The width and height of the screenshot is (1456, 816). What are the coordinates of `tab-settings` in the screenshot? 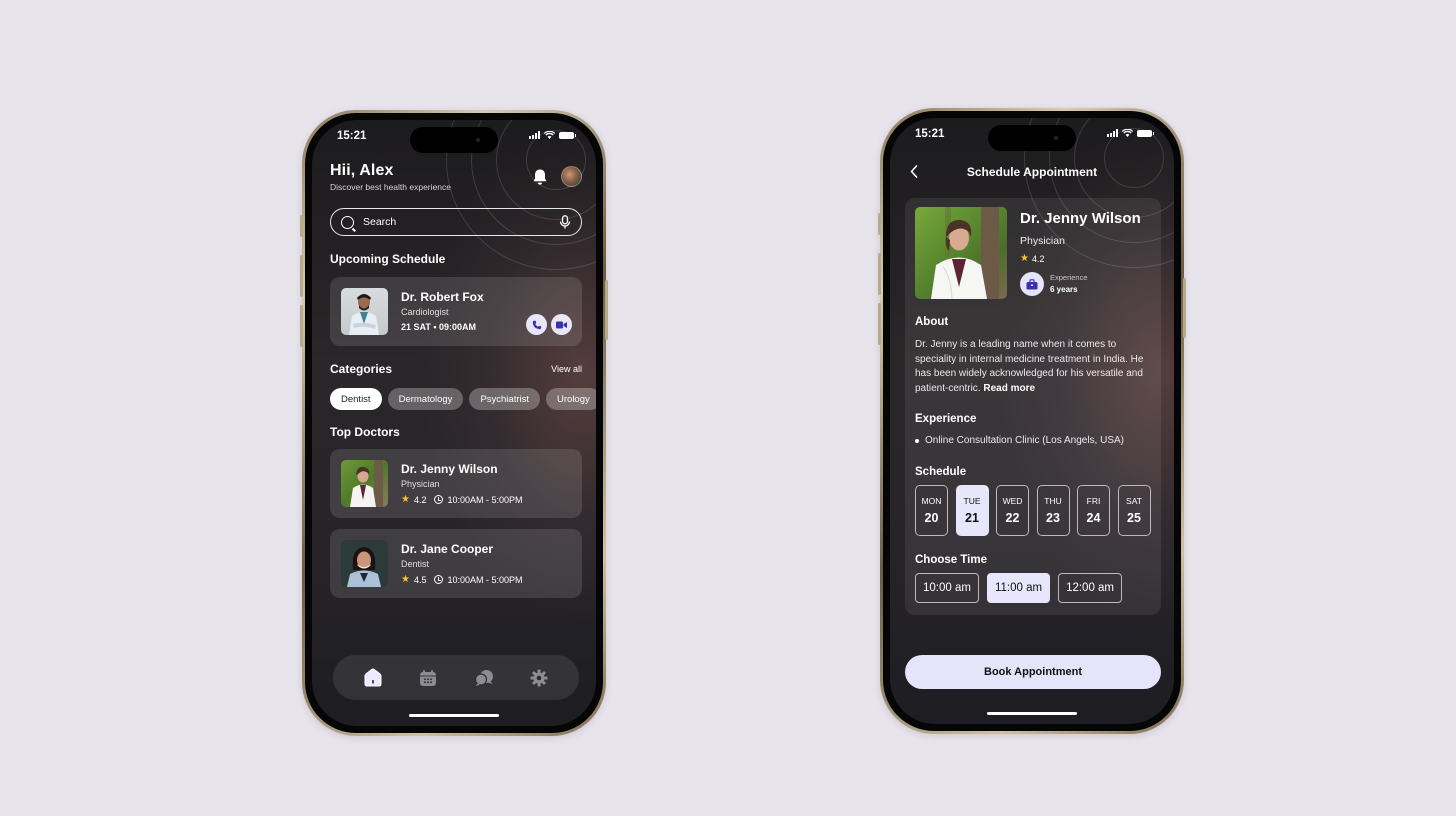 It's located at (539, 678).